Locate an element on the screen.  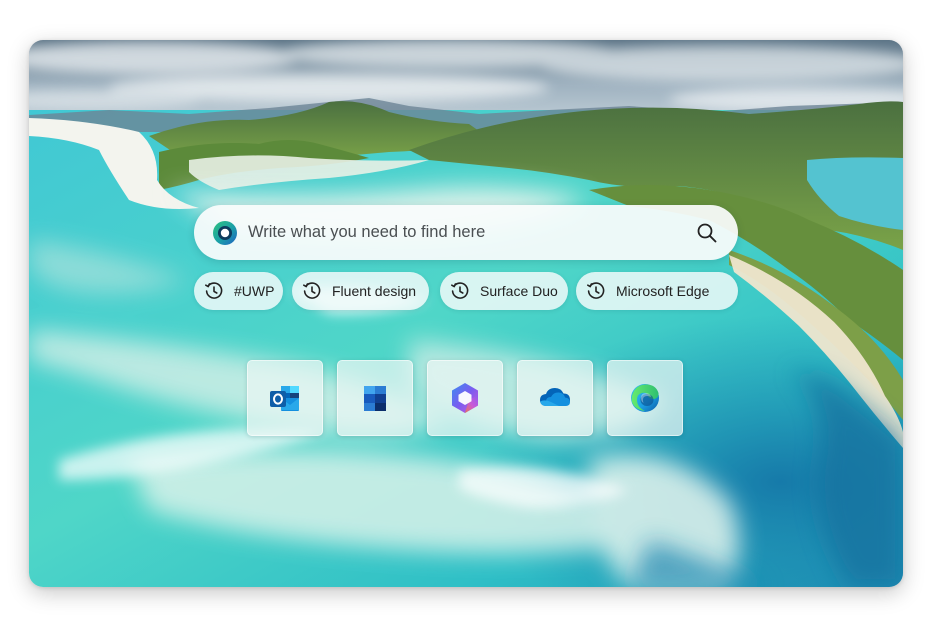
outlook-icon is located at coordinates (284, 398).